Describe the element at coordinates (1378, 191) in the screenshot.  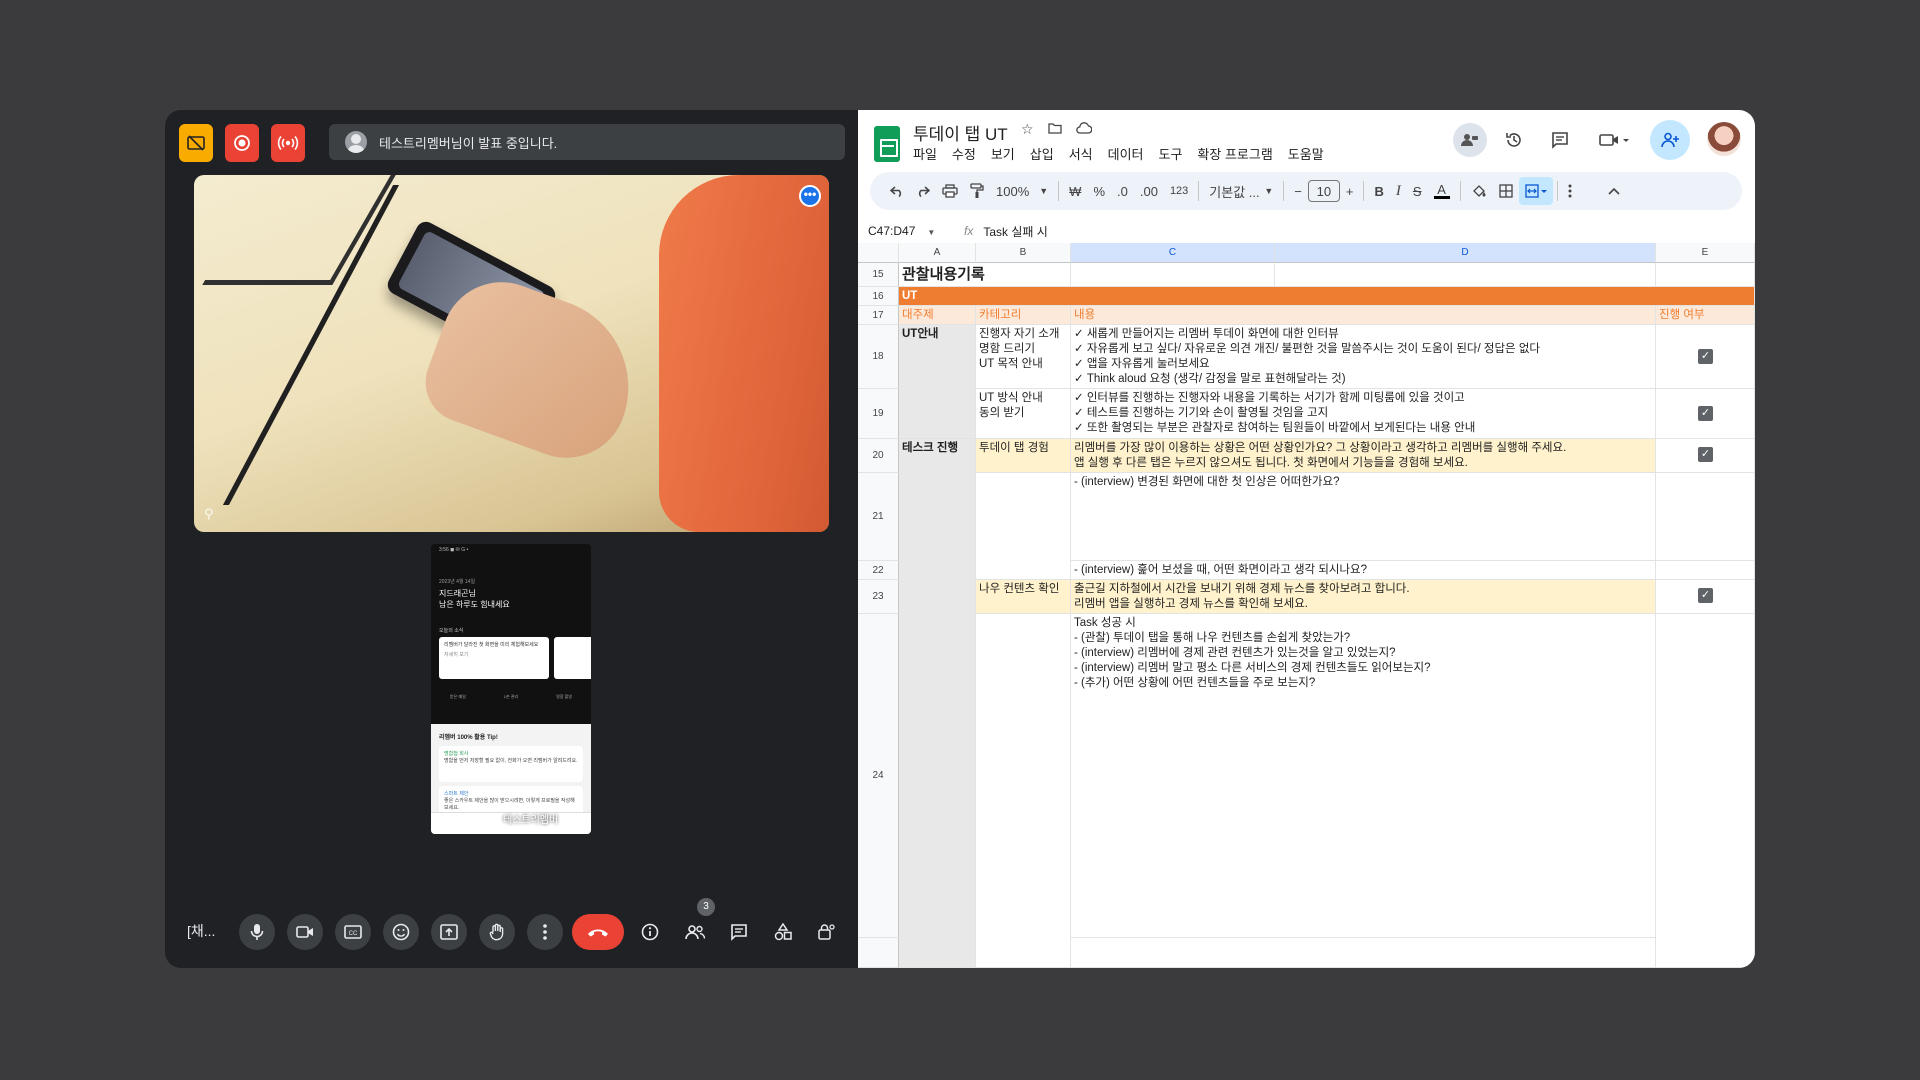
I see `bold-icon: B` at that location.